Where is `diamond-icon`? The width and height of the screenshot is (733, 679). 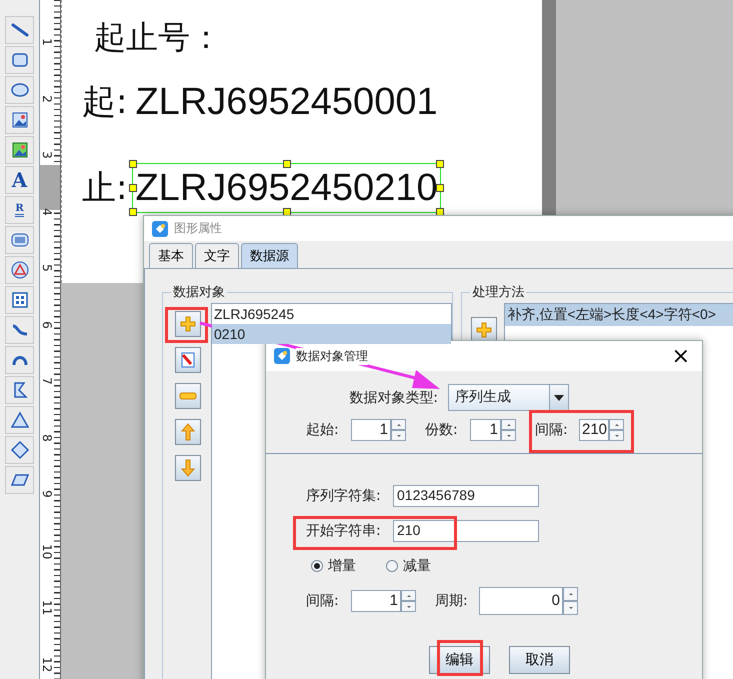 diamond-icon is located at coordinates (20, 450).